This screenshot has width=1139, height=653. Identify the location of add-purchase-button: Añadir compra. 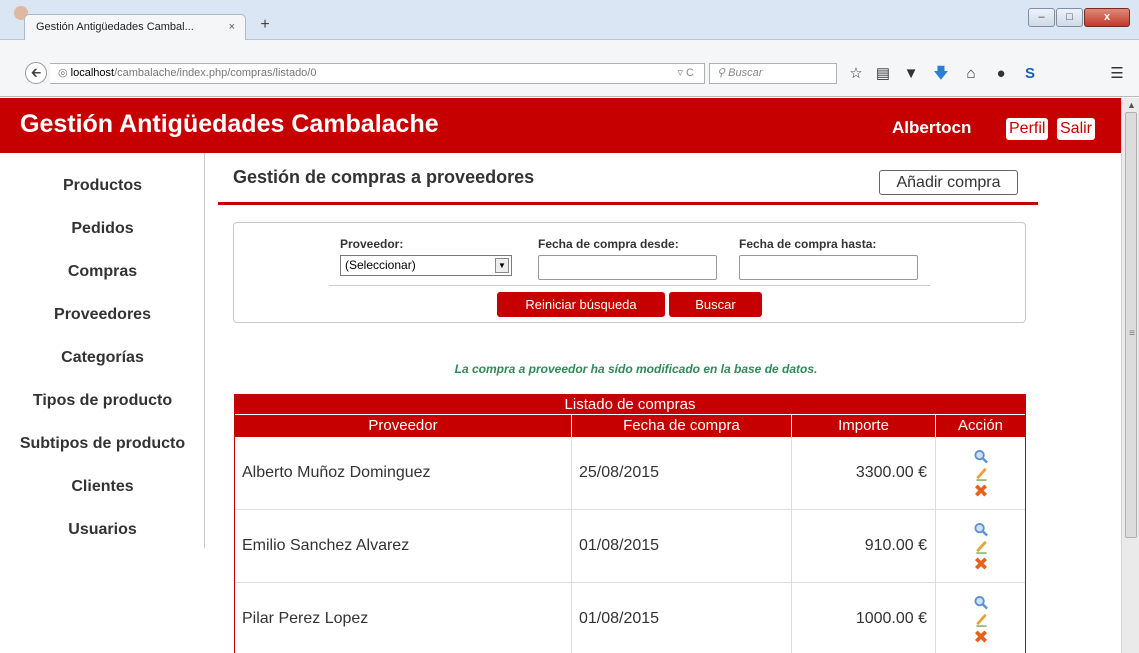
(948, 182).